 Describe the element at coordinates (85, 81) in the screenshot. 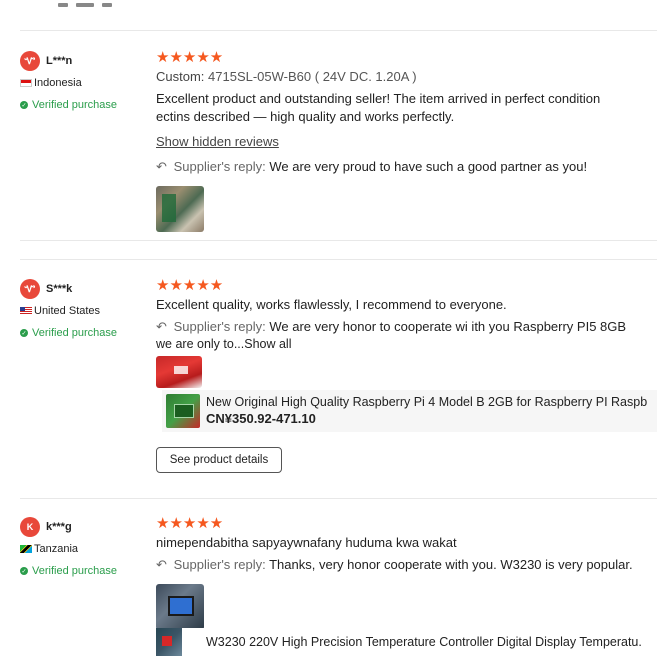

I see `reviewer-info: Ꮙ L***n Indonesia ✓ Verified purchase` at that location.